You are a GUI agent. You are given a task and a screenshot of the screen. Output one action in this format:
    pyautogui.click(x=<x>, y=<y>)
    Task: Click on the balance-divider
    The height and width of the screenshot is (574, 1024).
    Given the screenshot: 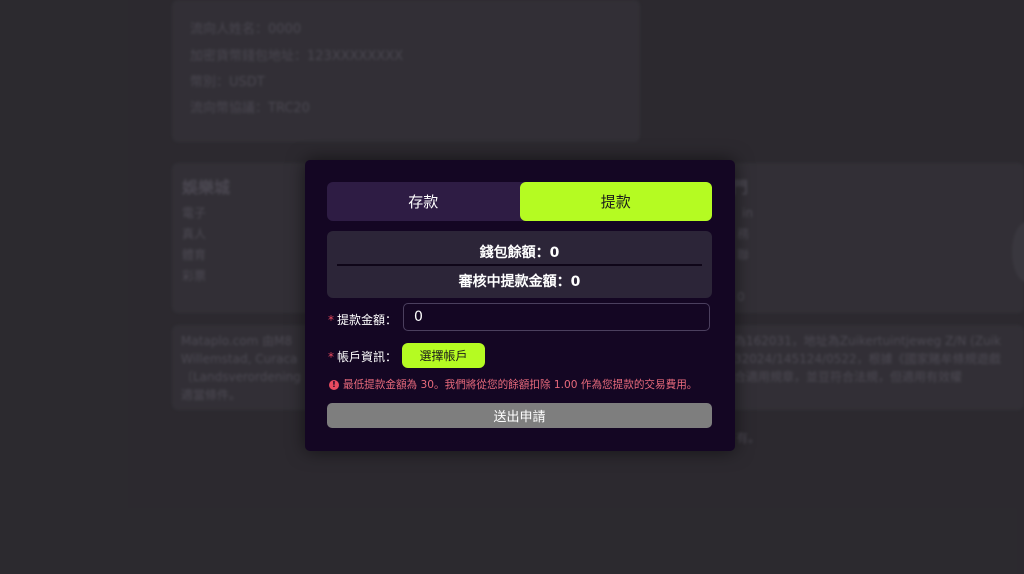 What is the action you would take?
    pyautogui.click(x=519, y=265)
    